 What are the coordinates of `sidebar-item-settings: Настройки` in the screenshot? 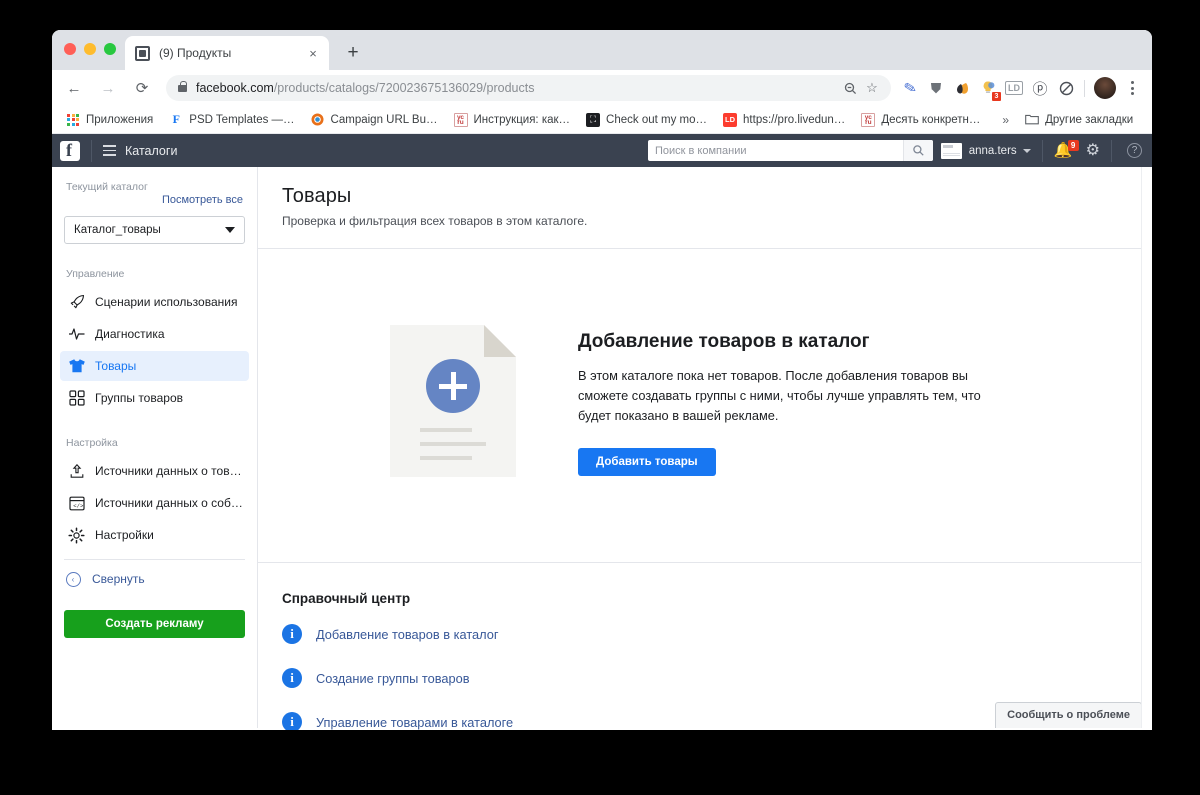 It's located at (154, 535).